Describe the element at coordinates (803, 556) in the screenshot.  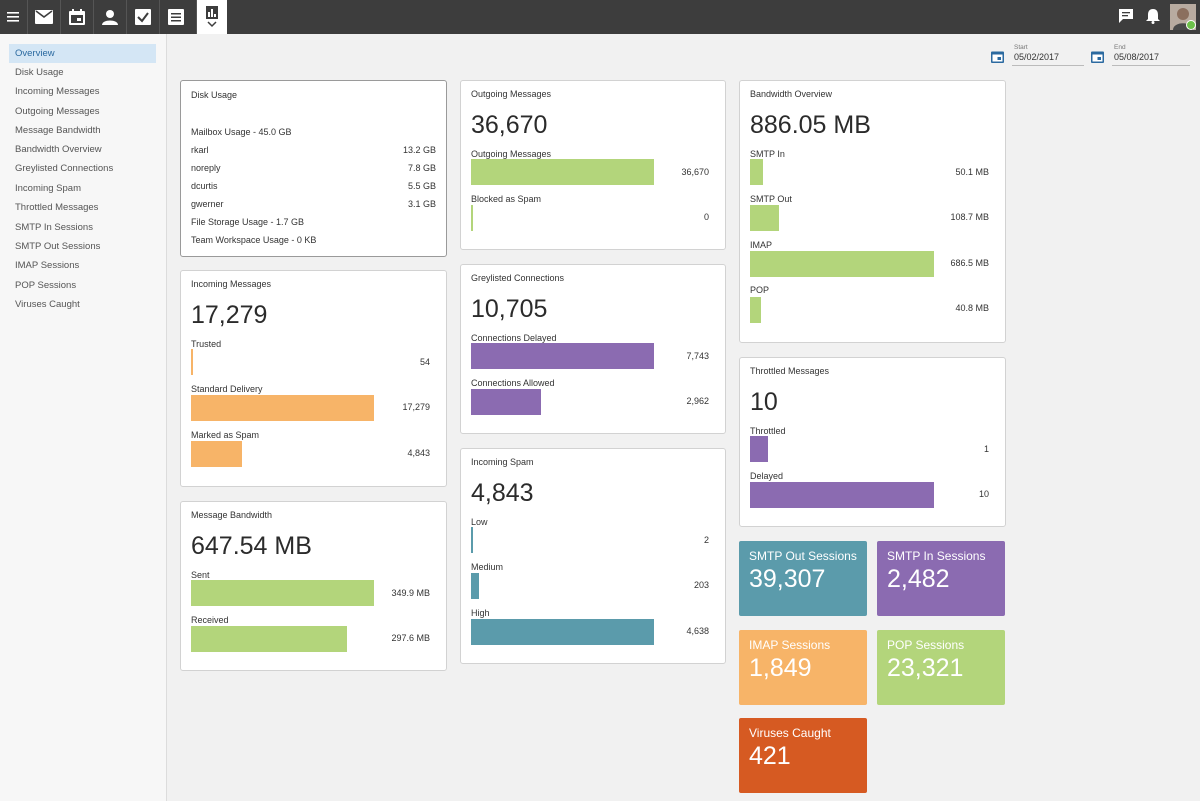
I see `tile-title: SMTP Out Sessions` at that location.